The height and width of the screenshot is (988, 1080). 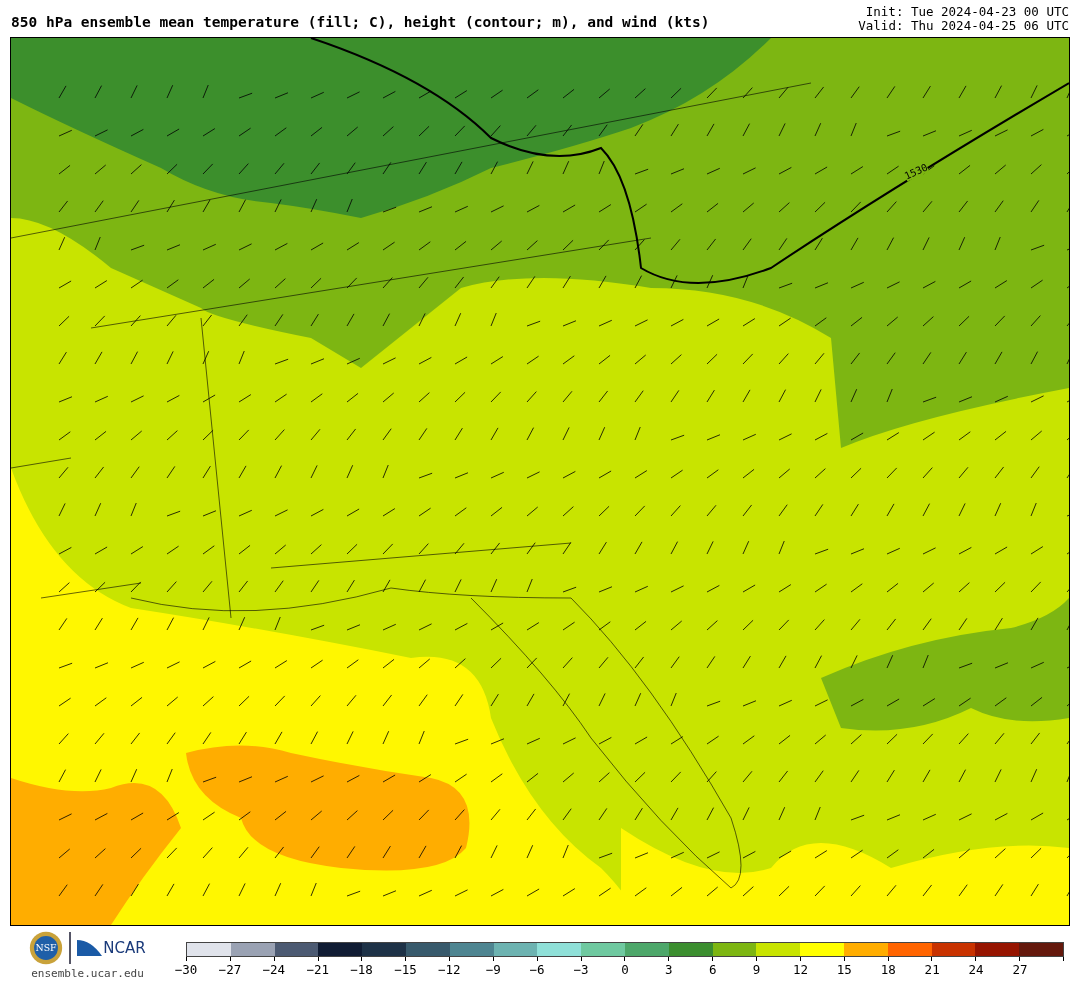 I want to click on colorbar-tick-label: −18, so click(x=361, y=969).